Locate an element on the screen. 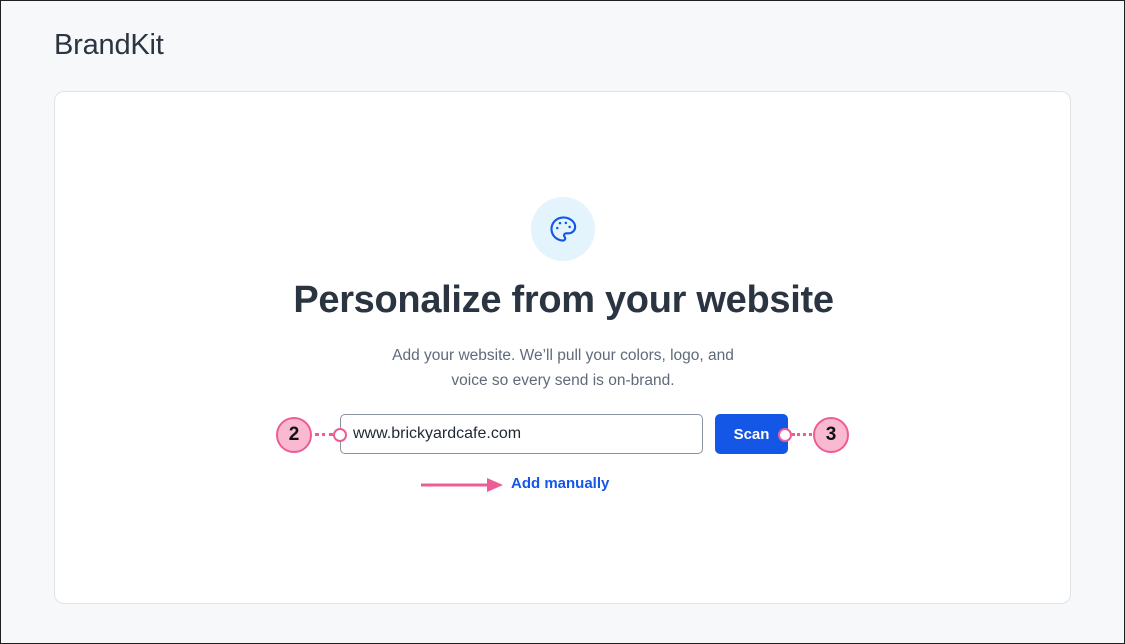 Image resolution: width=1125 pixels, height=644 pixels. callout-badge-2: 2 is located at coordinates (294, 435).